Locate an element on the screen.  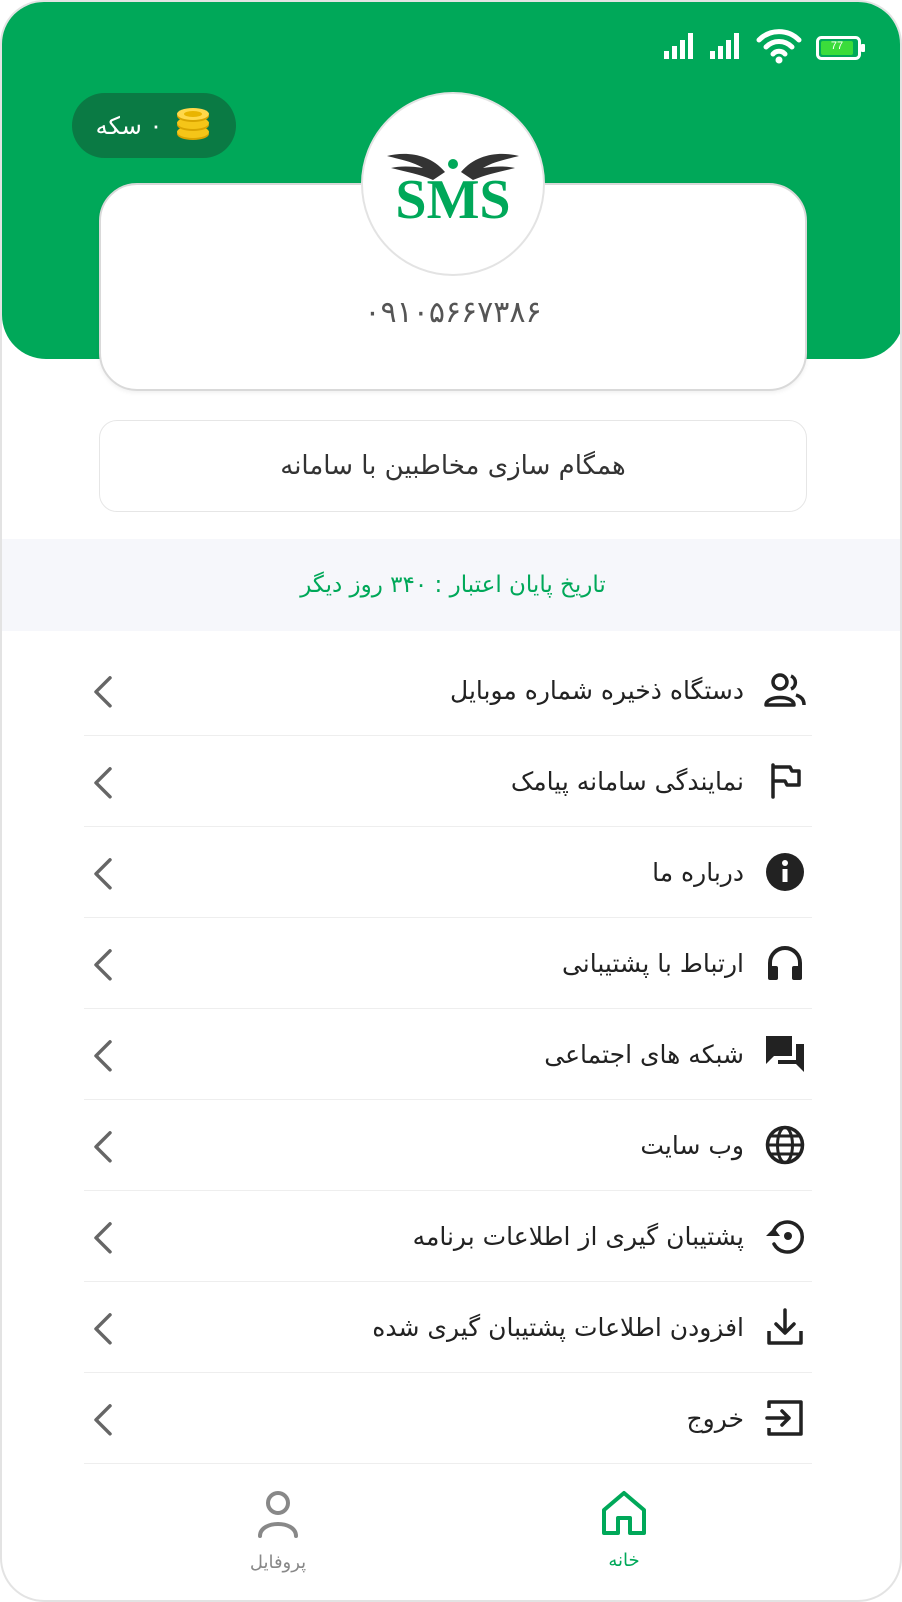
home-icon is located at coordinates (624, 1515).